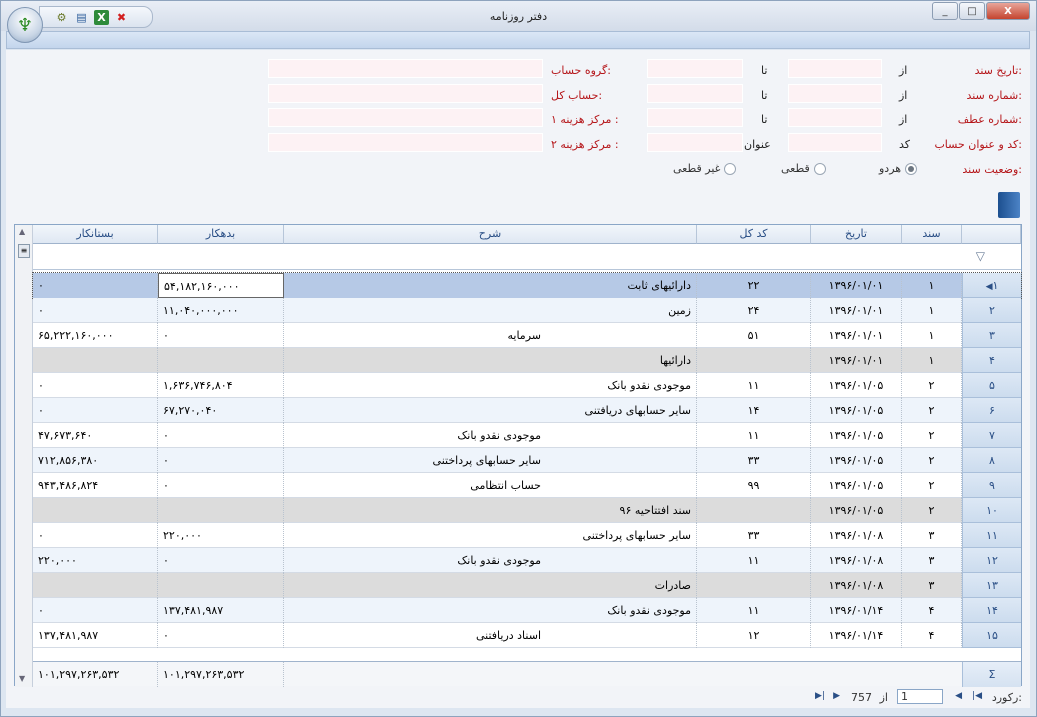 The image size is (1037, 717). What do you see at coordinates (24, 456) in the screenshot?
I see `vertical-scrollbar: ▲ ≡ ▼` at bounding box center [24, 456].